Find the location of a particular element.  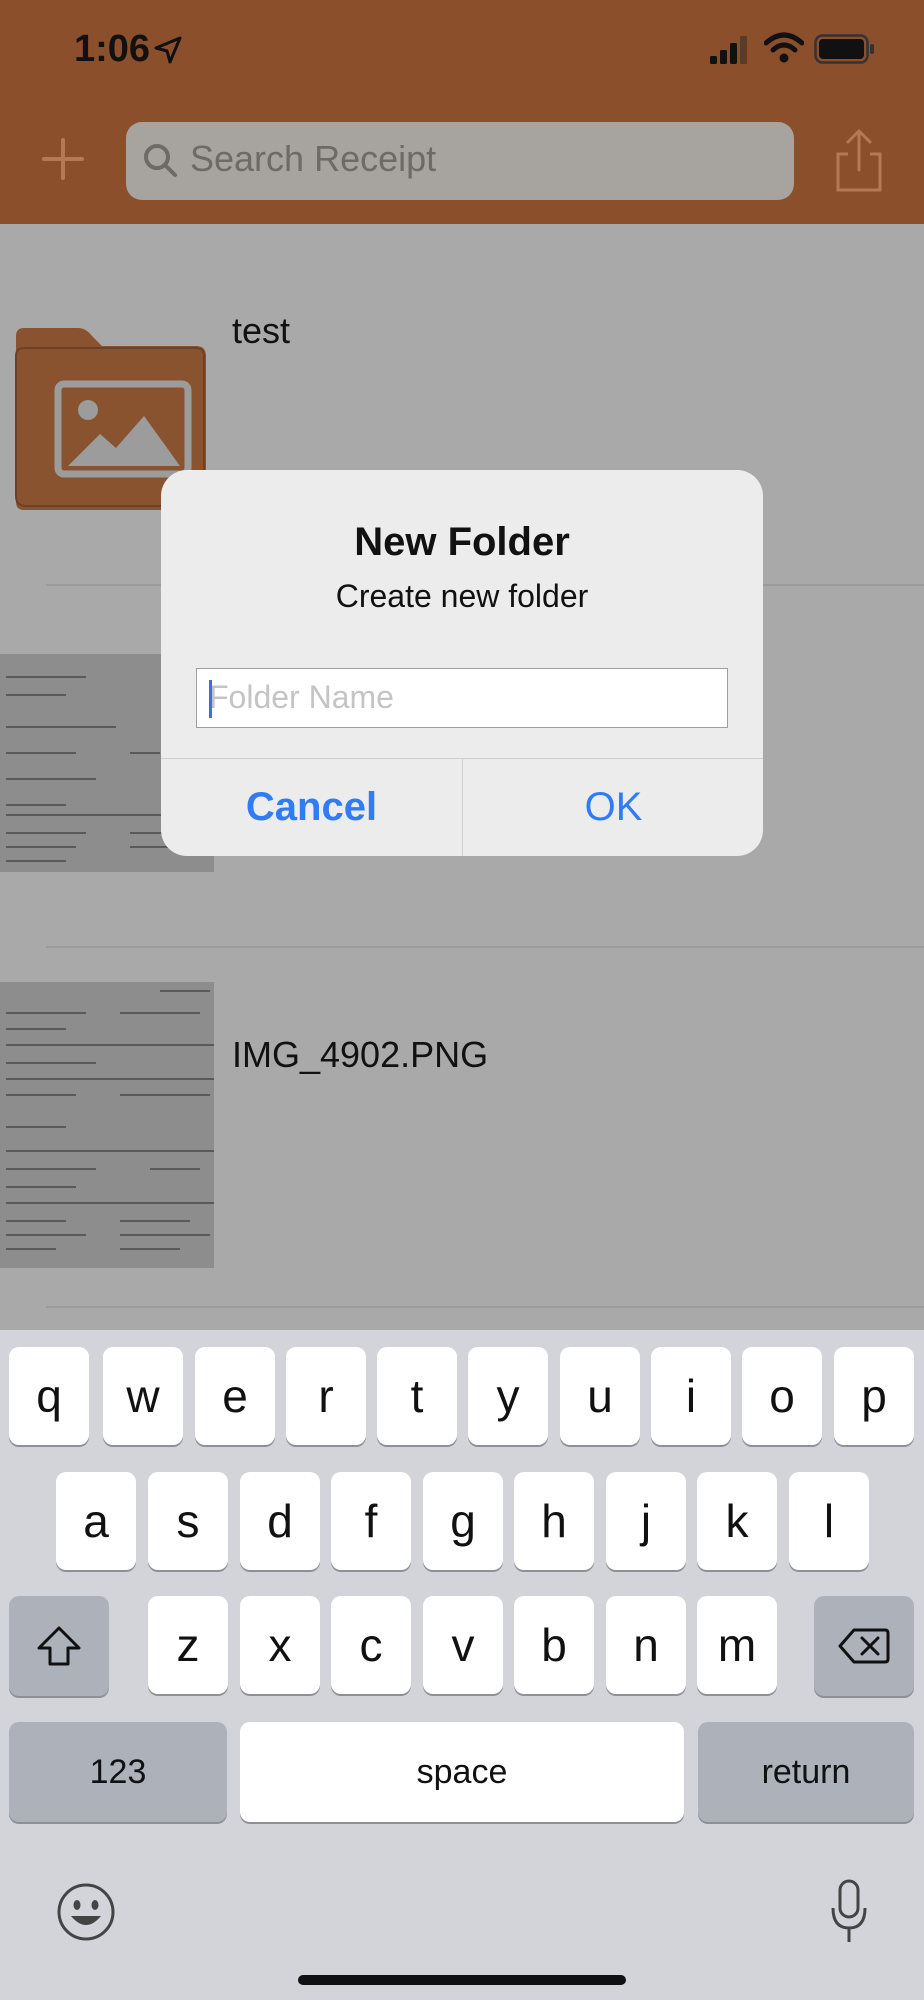

cellular-signal-icon is located at coordinates (728, 50).